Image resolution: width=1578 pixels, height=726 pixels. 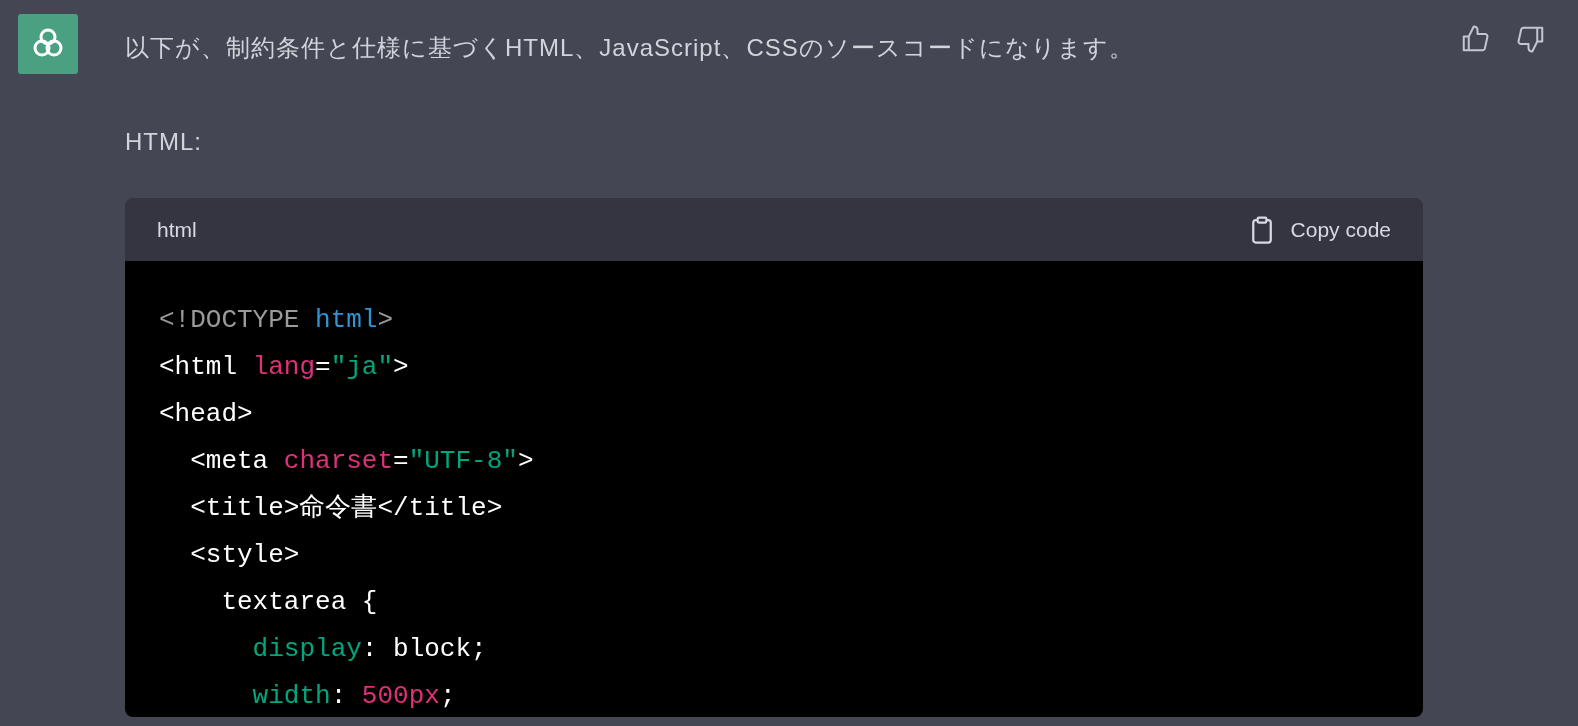 What do you see at coordinates (206, 414) in the screenshot?
I see `code-line: <head>` at bounding box center [206, 414].